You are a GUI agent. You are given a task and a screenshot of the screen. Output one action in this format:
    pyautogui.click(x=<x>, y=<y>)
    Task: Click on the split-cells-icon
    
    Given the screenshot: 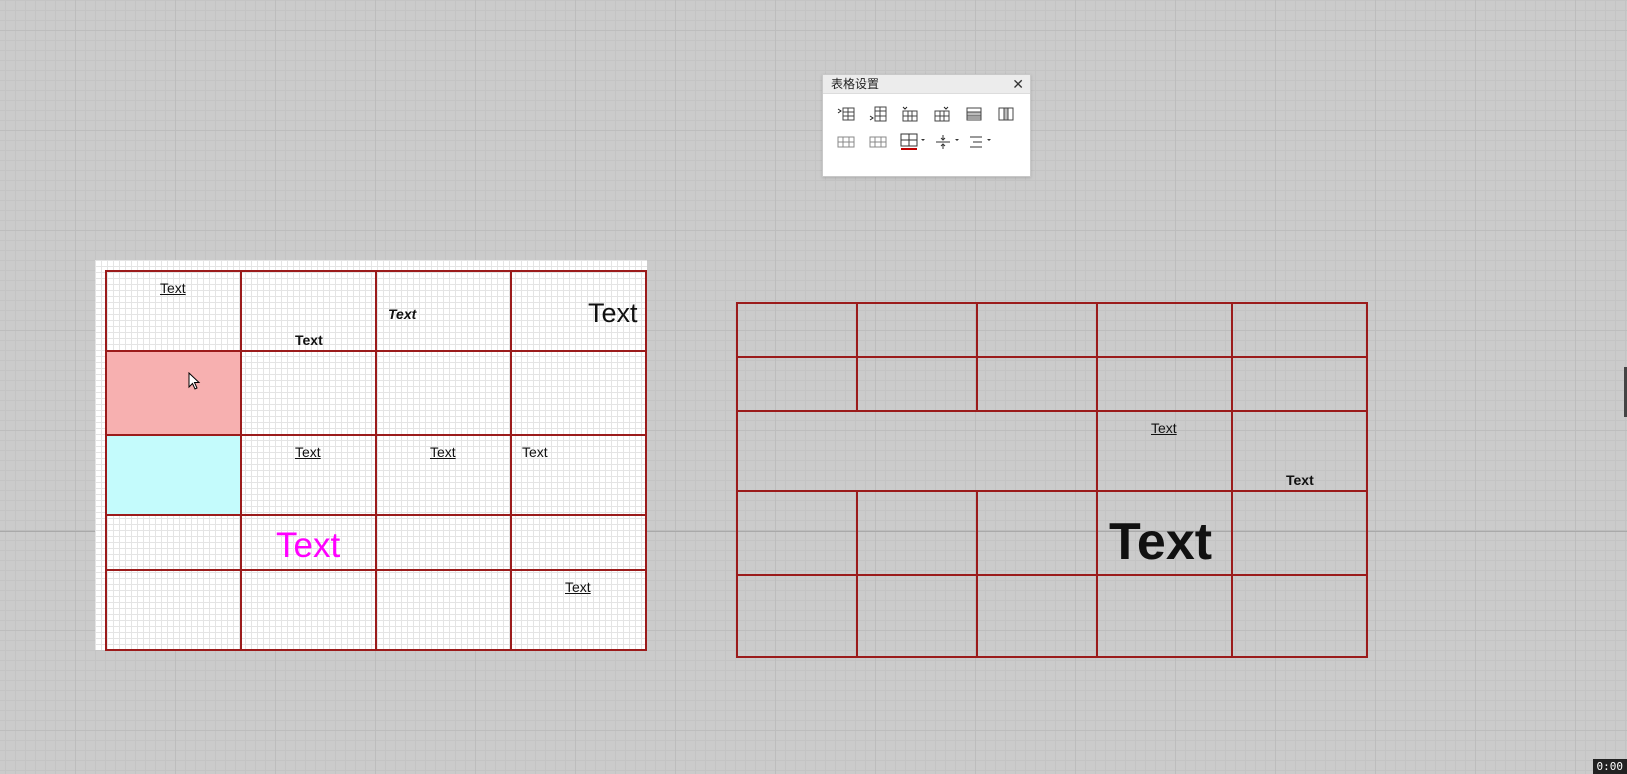 What is the action you would take?
    pyautogui.click(x=878, y=142)
    